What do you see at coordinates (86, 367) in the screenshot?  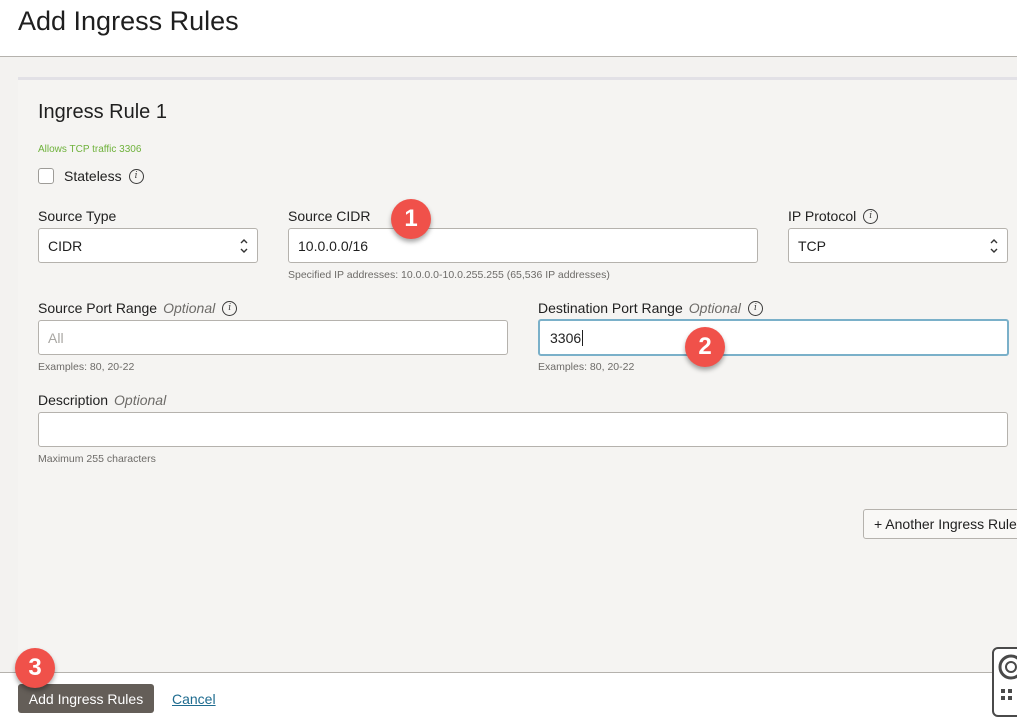 I see `source-port-range-hint: Examples: 80, 20-22` at bounding box center [86, 367].